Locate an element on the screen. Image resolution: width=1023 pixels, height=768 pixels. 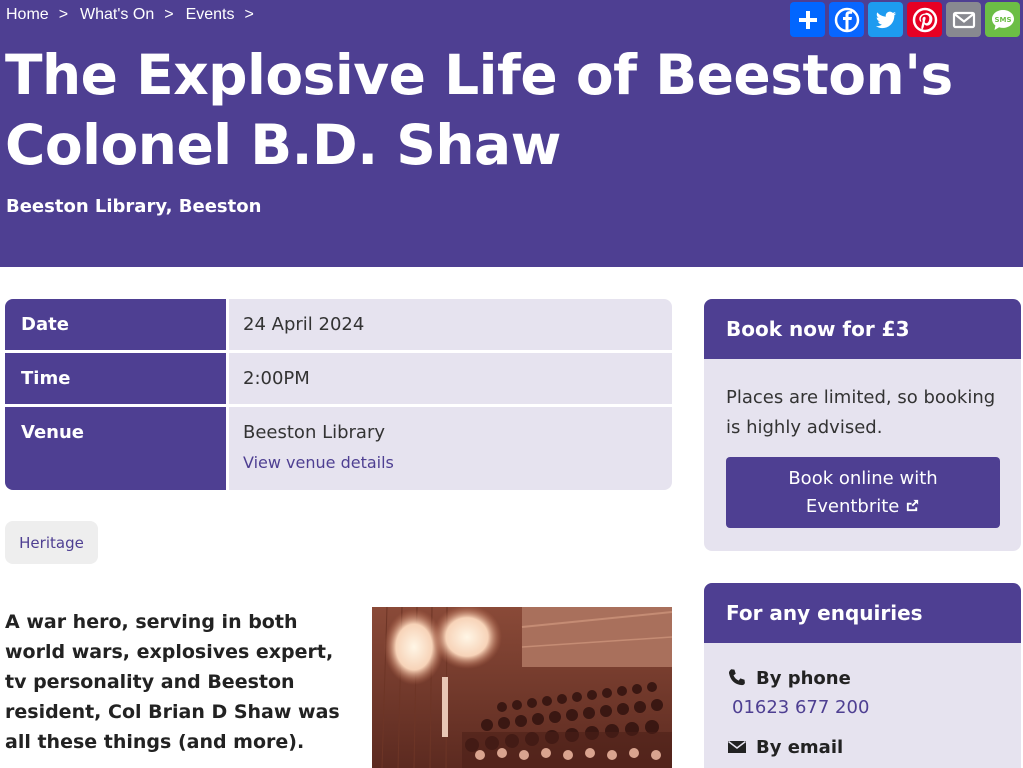
phone-label: By phone is located at coordinates (803, 678).